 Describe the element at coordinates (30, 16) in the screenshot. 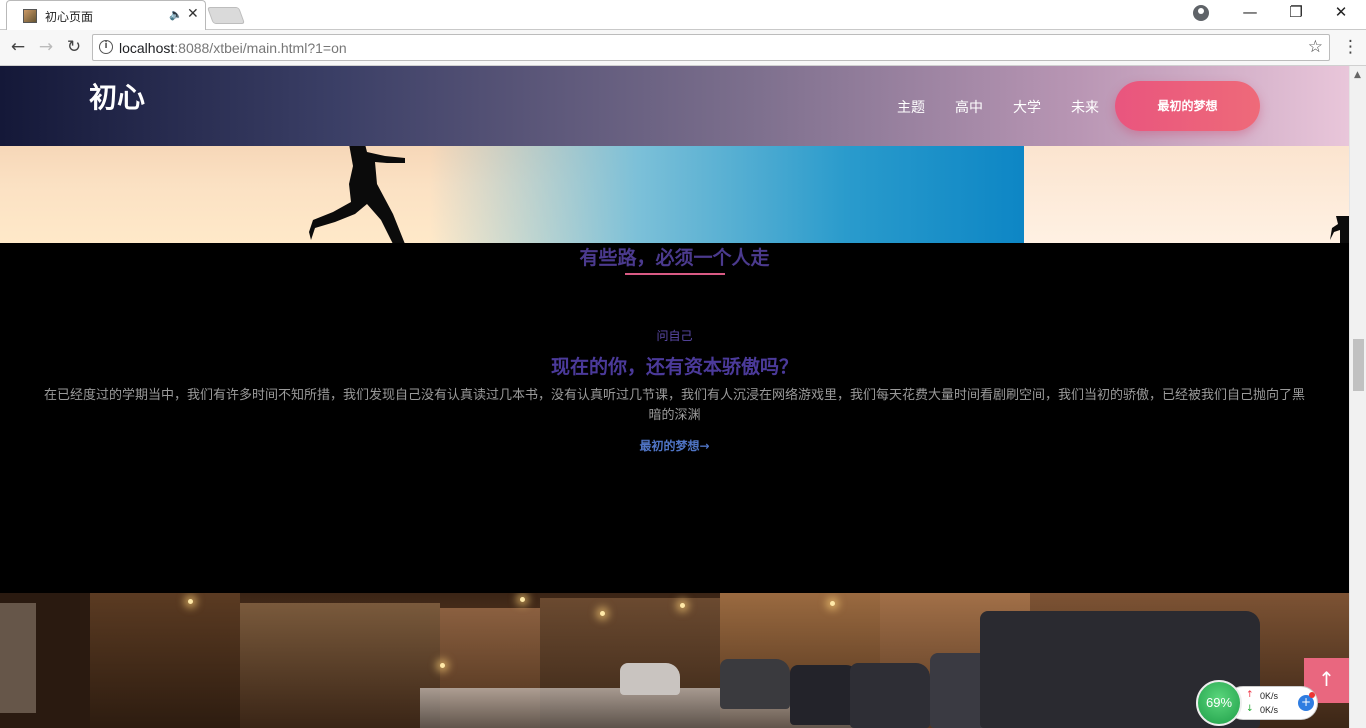

I see `favicon-icon` at that location.